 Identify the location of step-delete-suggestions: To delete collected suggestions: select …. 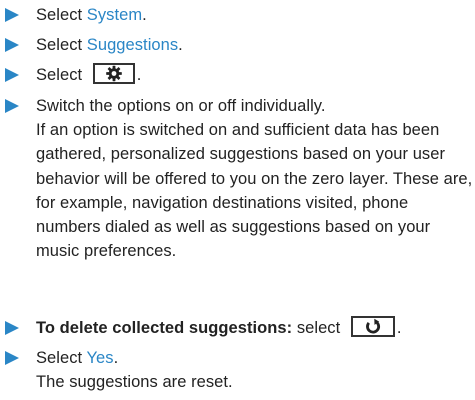
(201, 328).